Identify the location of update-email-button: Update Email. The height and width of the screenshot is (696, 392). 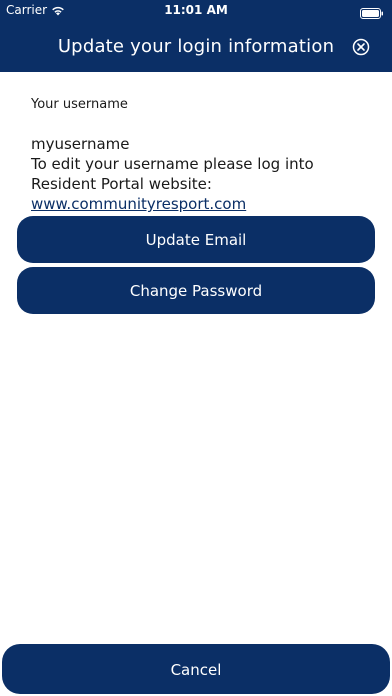
(196, 239).